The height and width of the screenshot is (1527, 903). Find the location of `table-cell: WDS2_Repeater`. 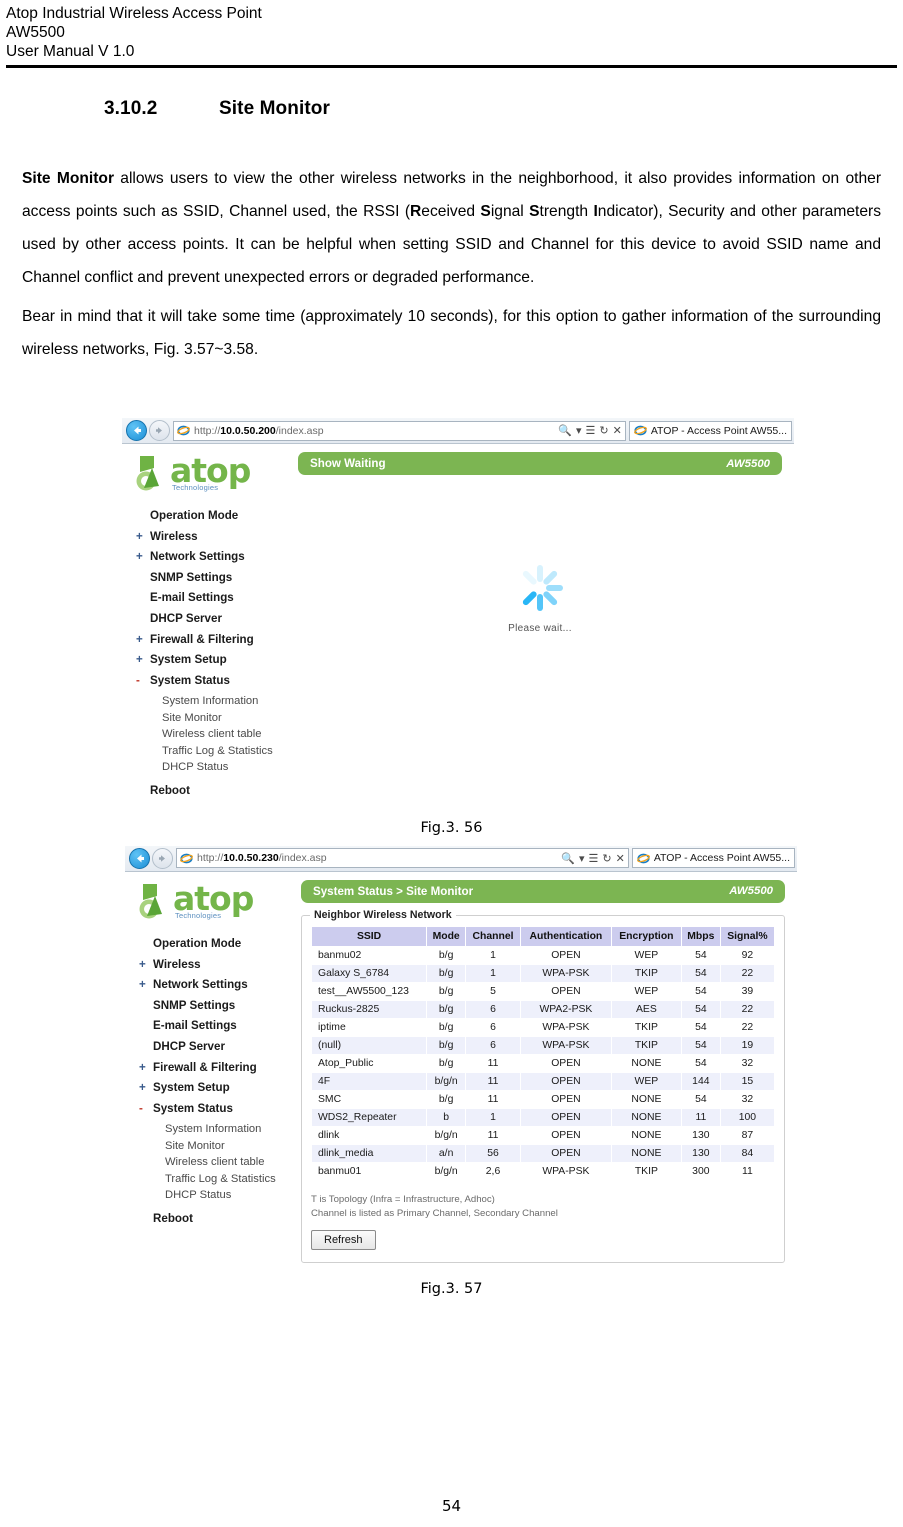

table-cell: WDS2_Repeater is located at coordinates (369, 1117).